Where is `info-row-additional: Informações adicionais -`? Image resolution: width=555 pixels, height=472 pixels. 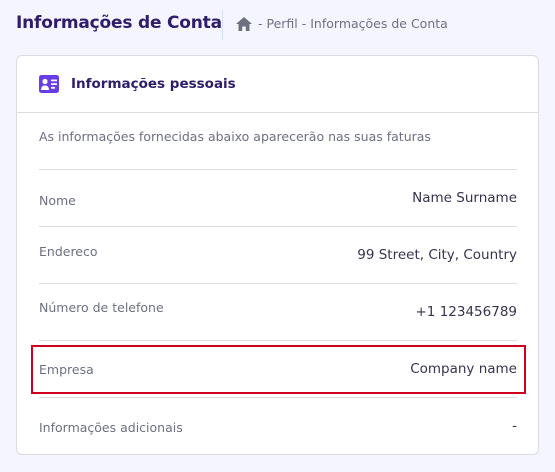 info-row-additional: Informações adicionais - is located at coordinates (278, 426).